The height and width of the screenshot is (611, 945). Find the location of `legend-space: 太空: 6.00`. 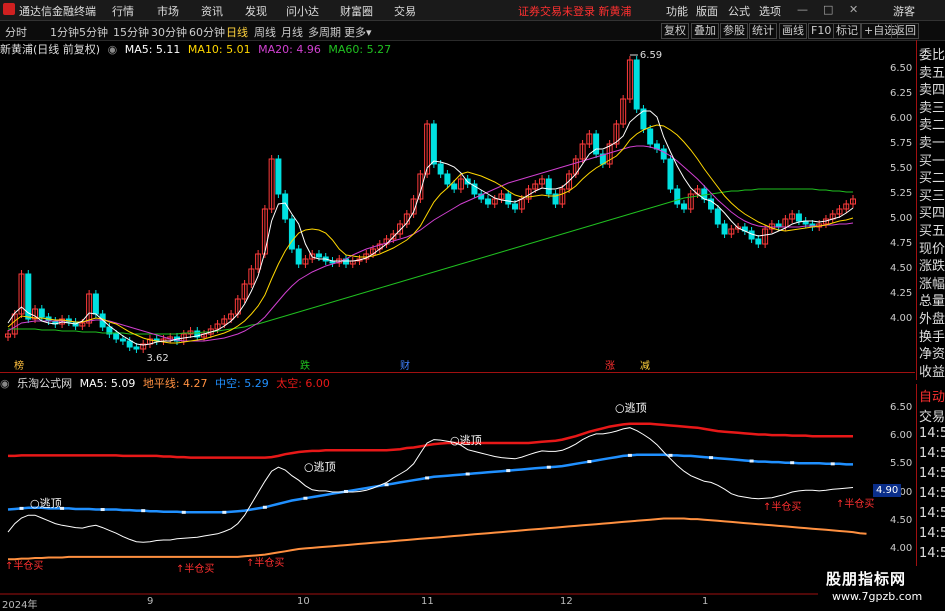

legend-space: 太空: 6.00 is located at coordinates (303, 383).